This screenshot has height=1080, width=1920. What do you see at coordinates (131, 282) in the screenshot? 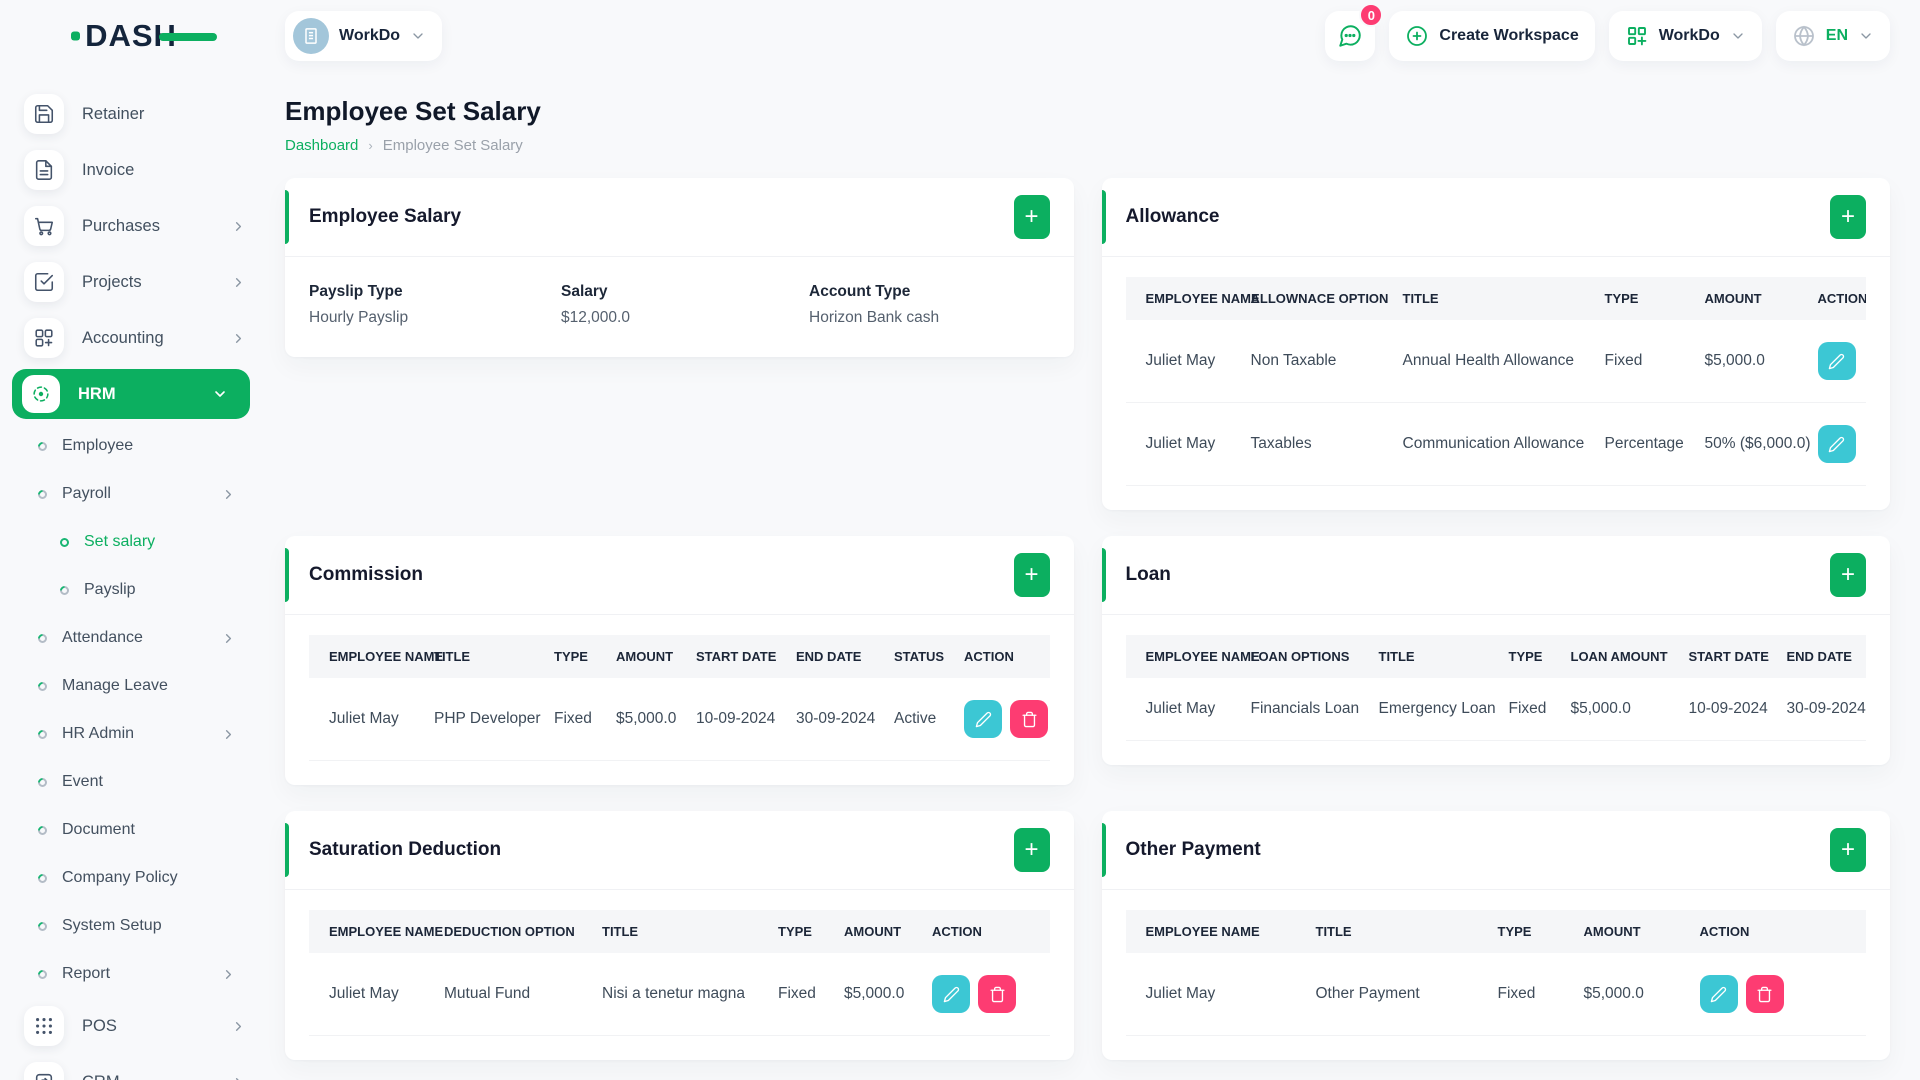
I see `sidebar-item-projects: Projects` at bounding box center [131, 282].